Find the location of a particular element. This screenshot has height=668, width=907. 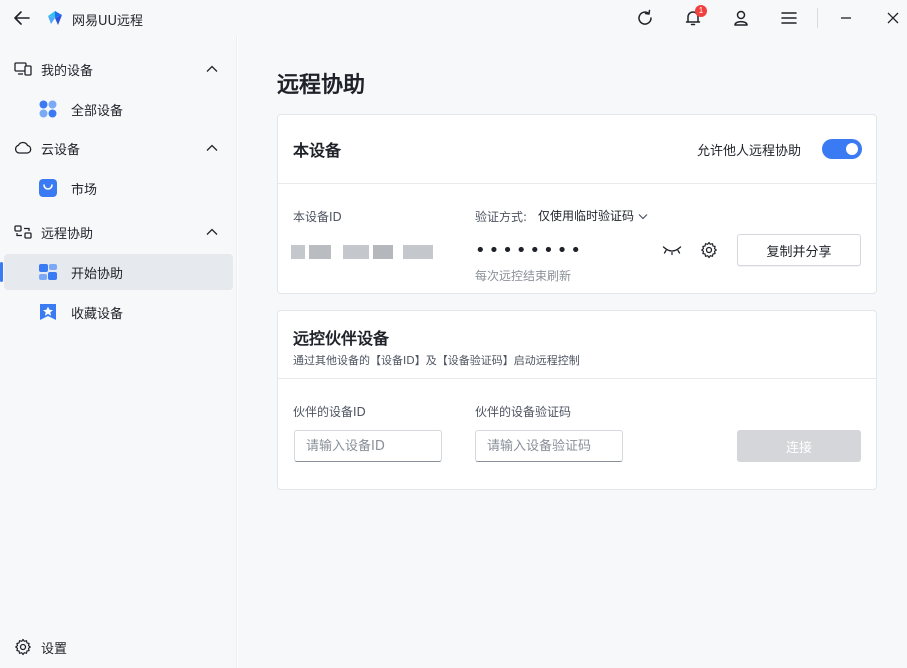

sidebar-item-start-assist: 开始协助 is located at coordinates (116, 272).